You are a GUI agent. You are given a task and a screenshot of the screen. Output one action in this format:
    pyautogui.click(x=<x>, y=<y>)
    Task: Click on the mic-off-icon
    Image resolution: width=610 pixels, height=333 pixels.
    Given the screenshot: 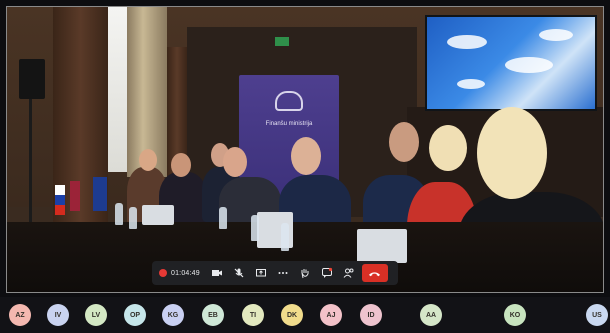 What is the action you would take?
    pyautogui.click(x=239, y=273)
    